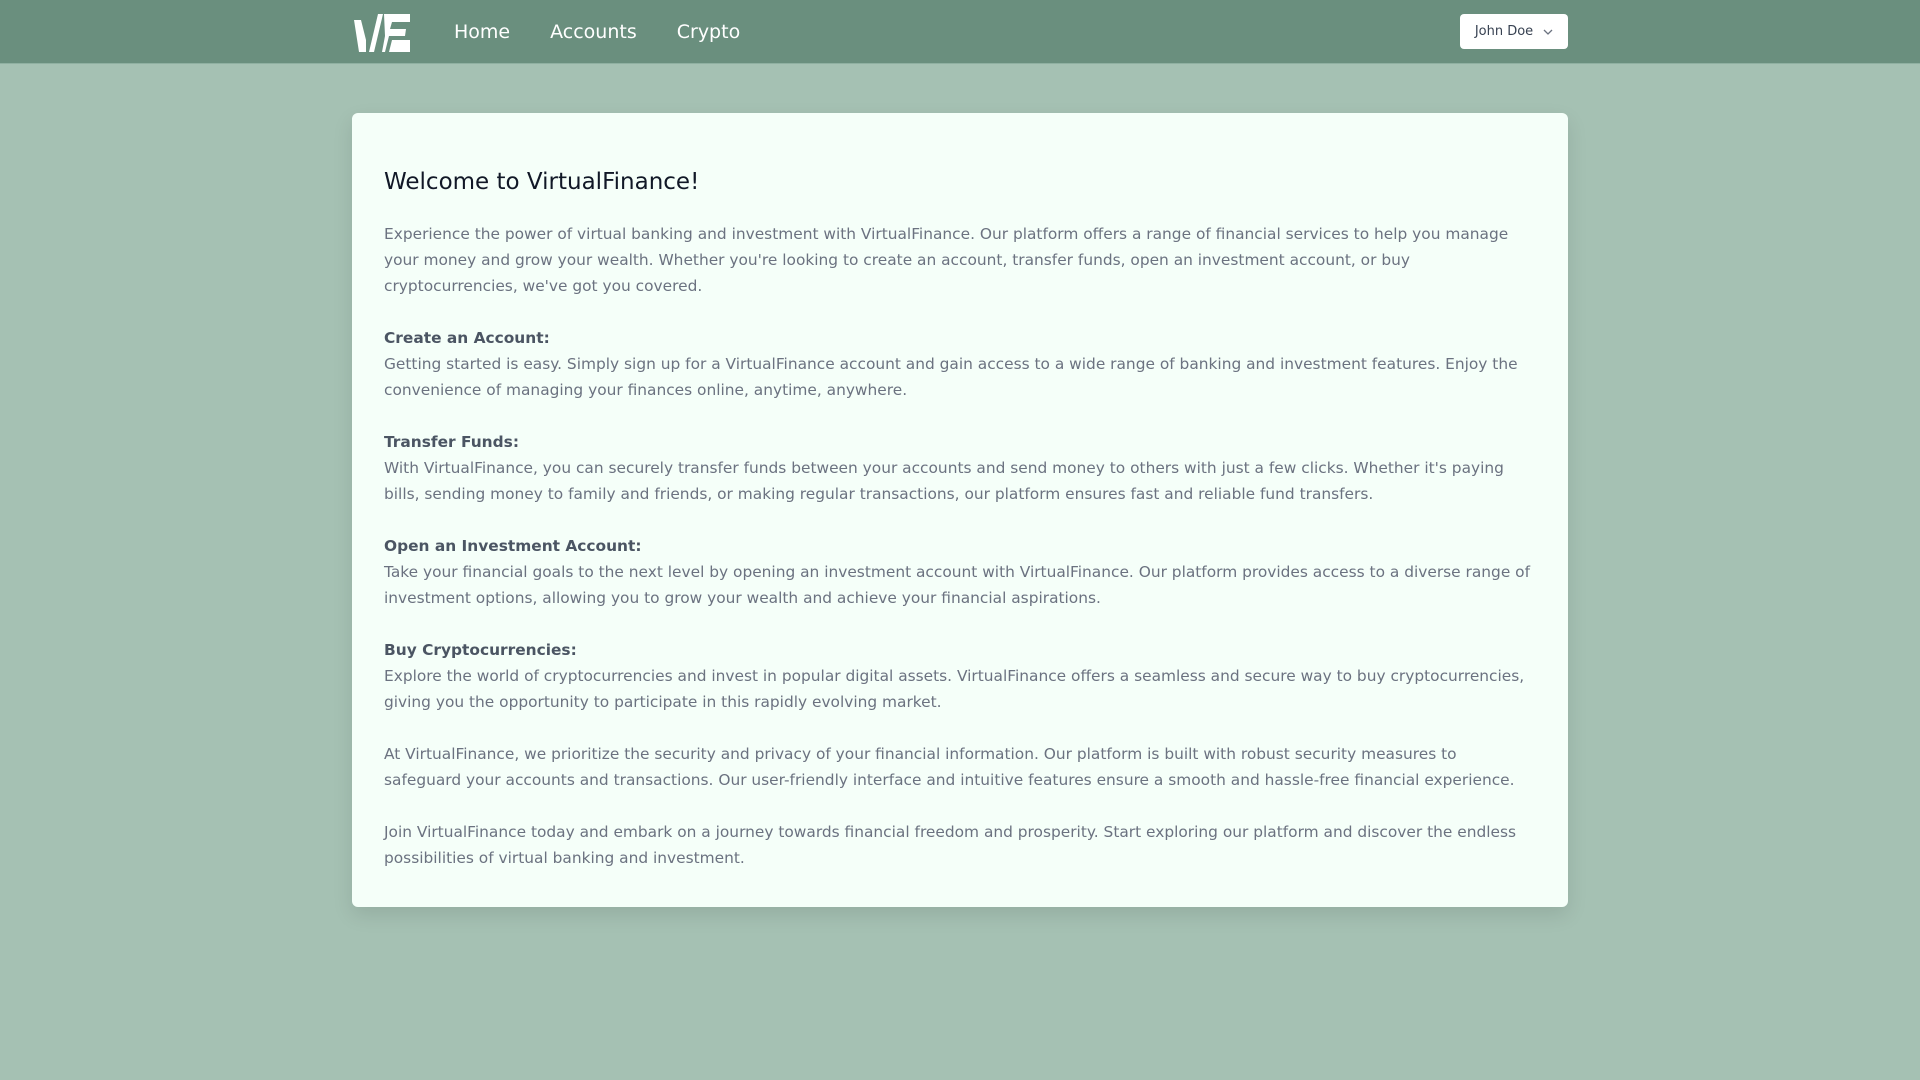 The height and width of the screenshot is (1080, 1920). I want to click on nav-link-accounts: Accounts, so click(593, 32).